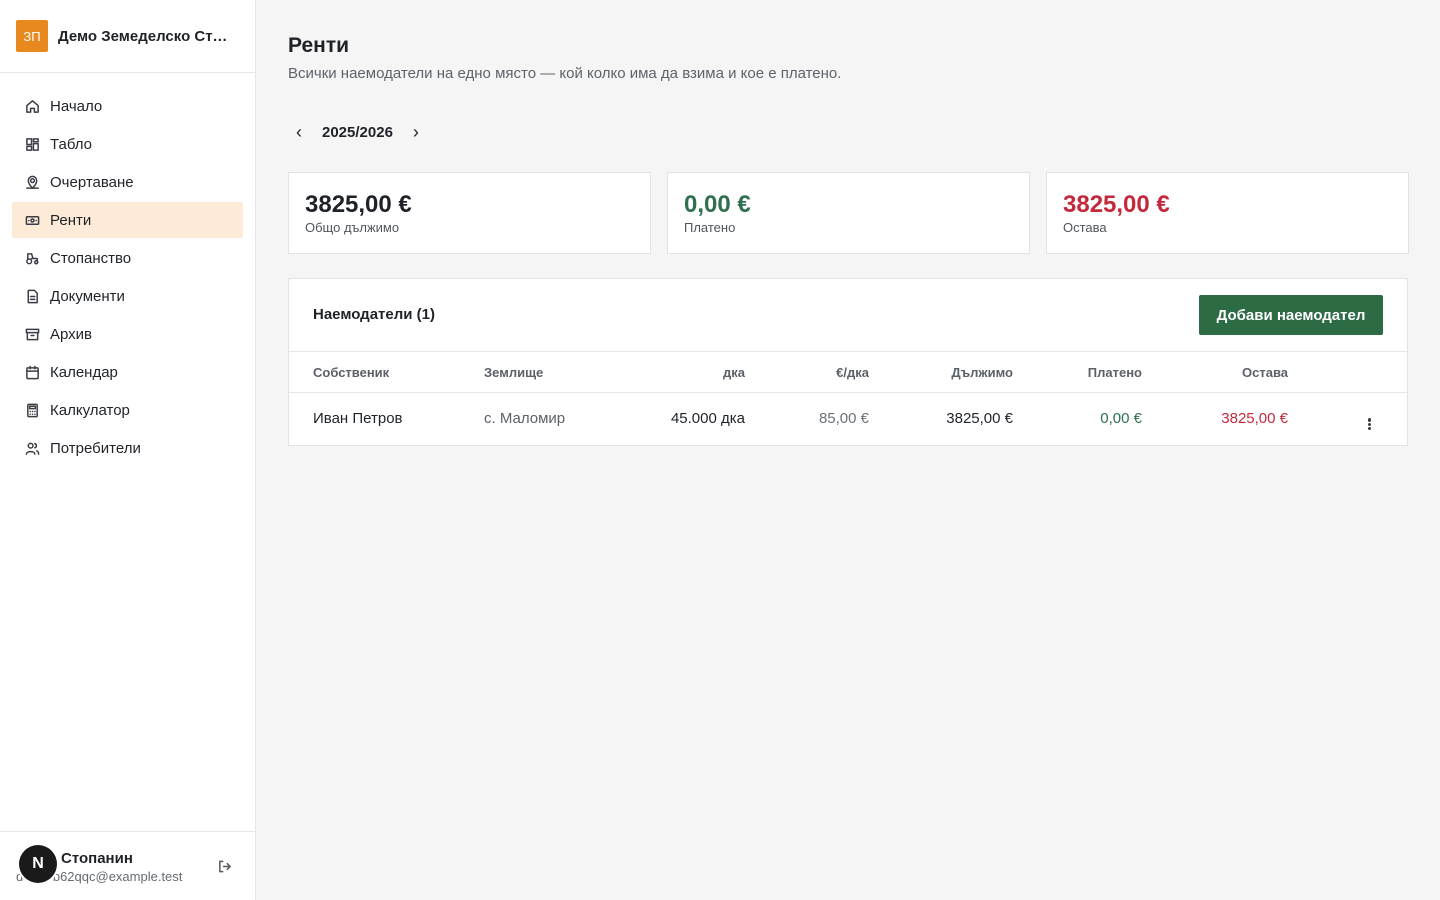 Image resolution: width=1440 pixels, height=900 pixels. Describe the element at coordinates (1291, 315) in the screenshot. I see `add-landlord-button: Добави наемодател` at that location.